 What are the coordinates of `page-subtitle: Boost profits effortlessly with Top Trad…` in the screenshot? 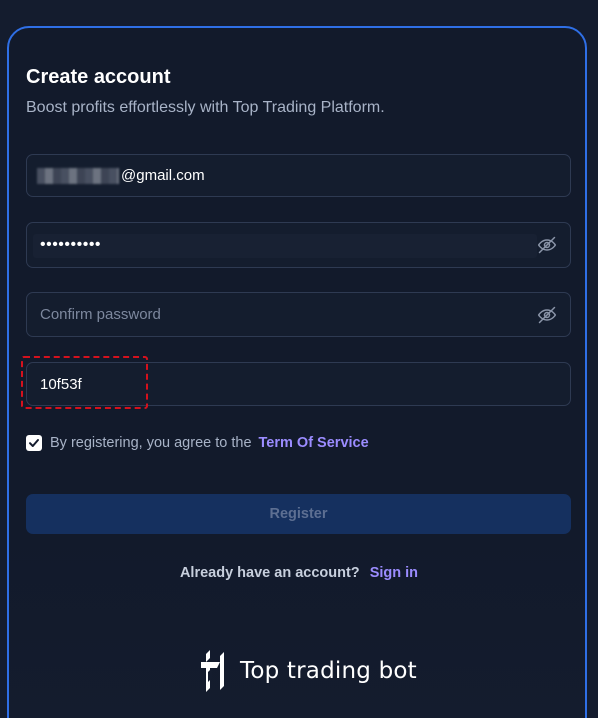 It's located at (205, 107).